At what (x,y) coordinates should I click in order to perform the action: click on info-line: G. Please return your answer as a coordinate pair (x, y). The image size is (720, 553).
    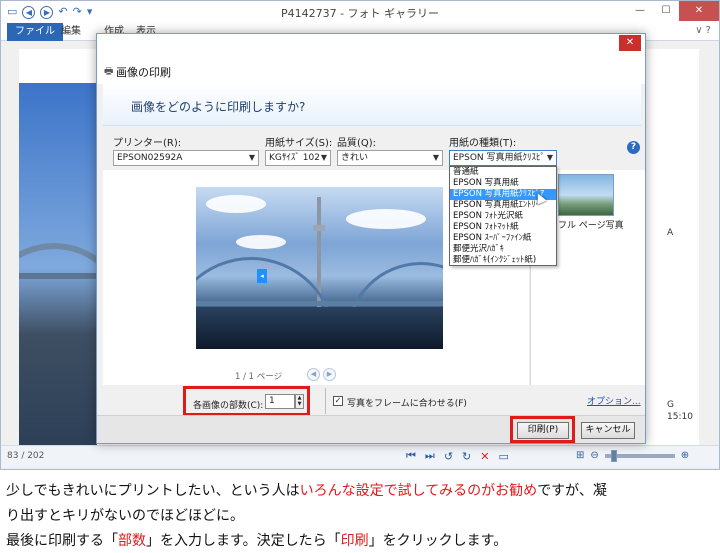
    Looking at the image, I should click on (670, 405).